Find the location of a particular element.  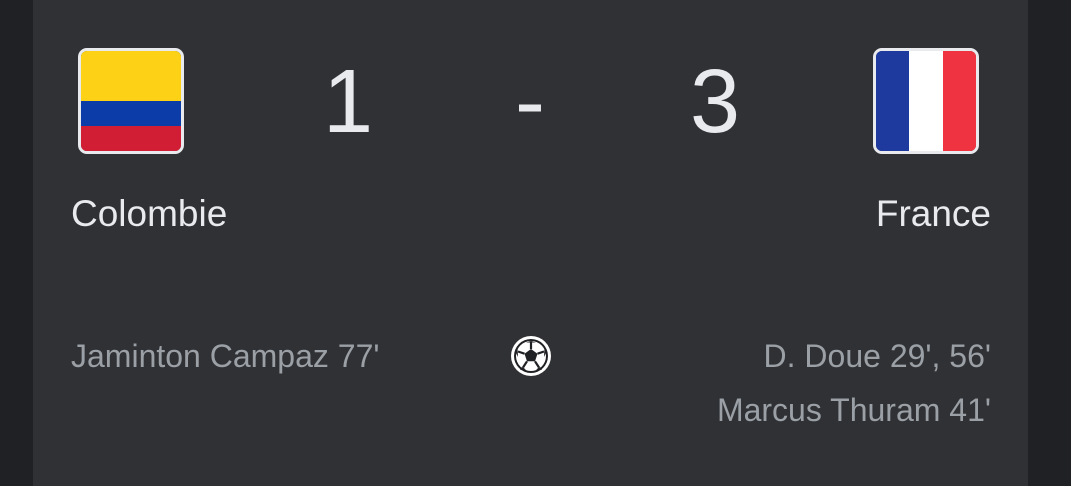

away-scorer: Marcus Thuram 41' is located at coordinates (853, 410).